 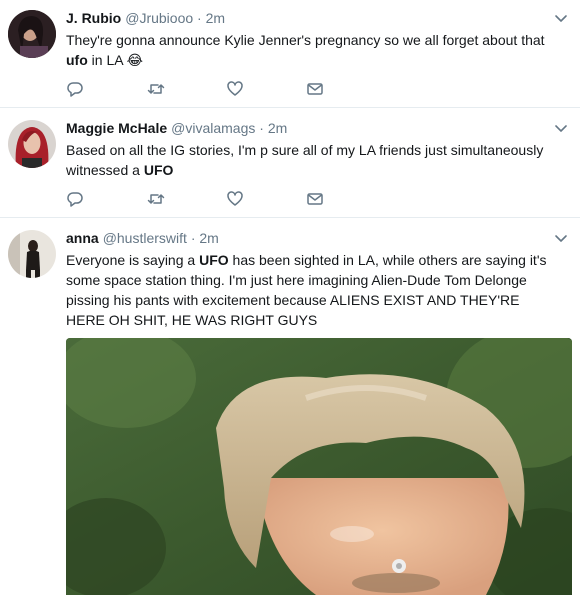 What do you see at coordinates (159, 18) in the screenshot?
I see `username: @Jrubiooo` at bounding box center [159, 18].